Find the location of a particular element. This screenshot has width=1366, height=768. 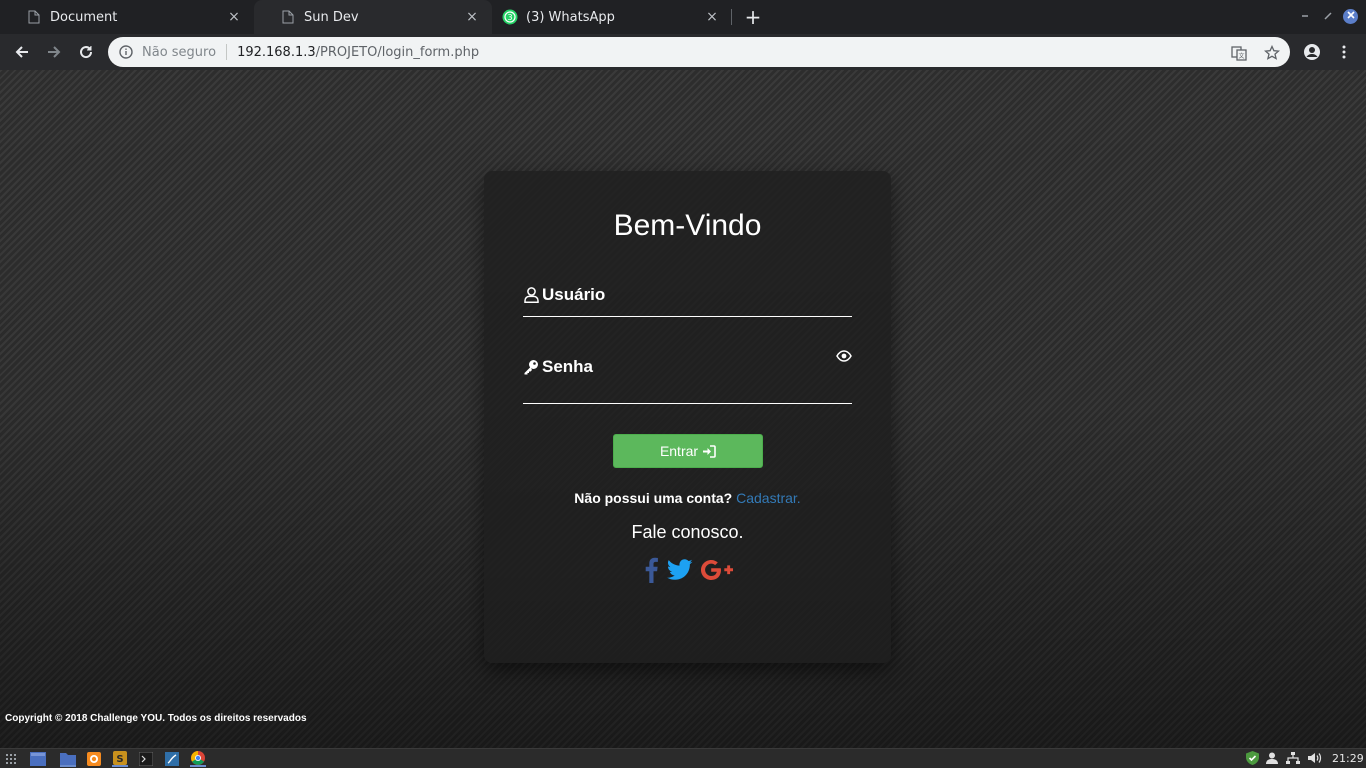

username-field: Usuário is located at coordinates (687, 299).